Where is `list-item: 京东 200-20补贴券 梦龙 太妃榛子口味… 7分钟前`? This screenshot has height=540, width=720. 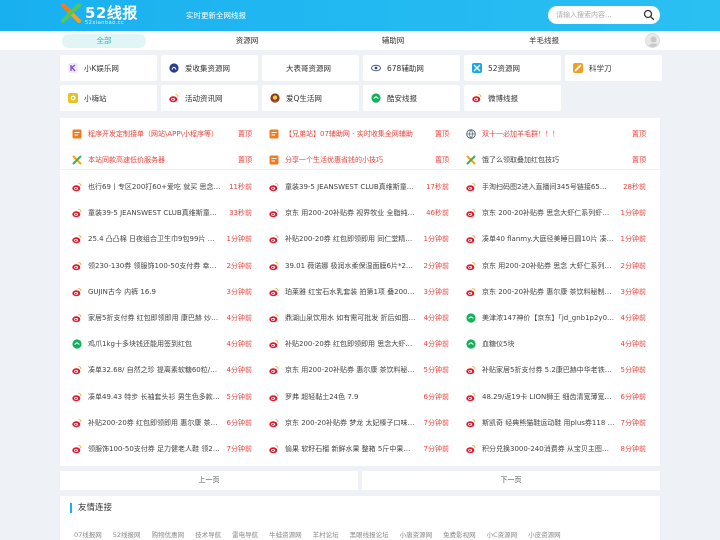
list-item: 京东 200-20补贴券 梦龙 太妃榛子口味… 7分钟前 is located at coordinates (353, 423).